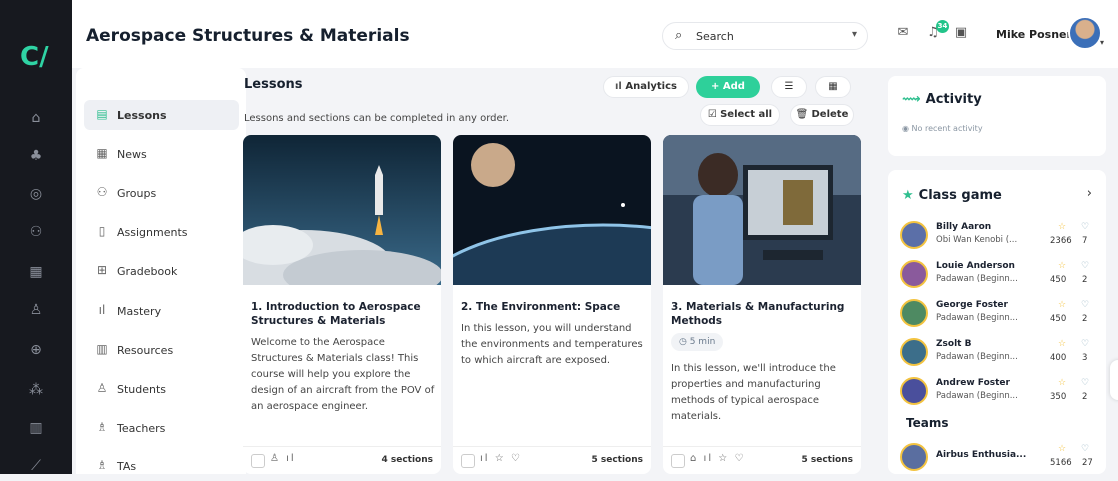 The width and height of the screenshot is (1118, 481). I want to click on duration-label: 5 min, so click(702, 342).